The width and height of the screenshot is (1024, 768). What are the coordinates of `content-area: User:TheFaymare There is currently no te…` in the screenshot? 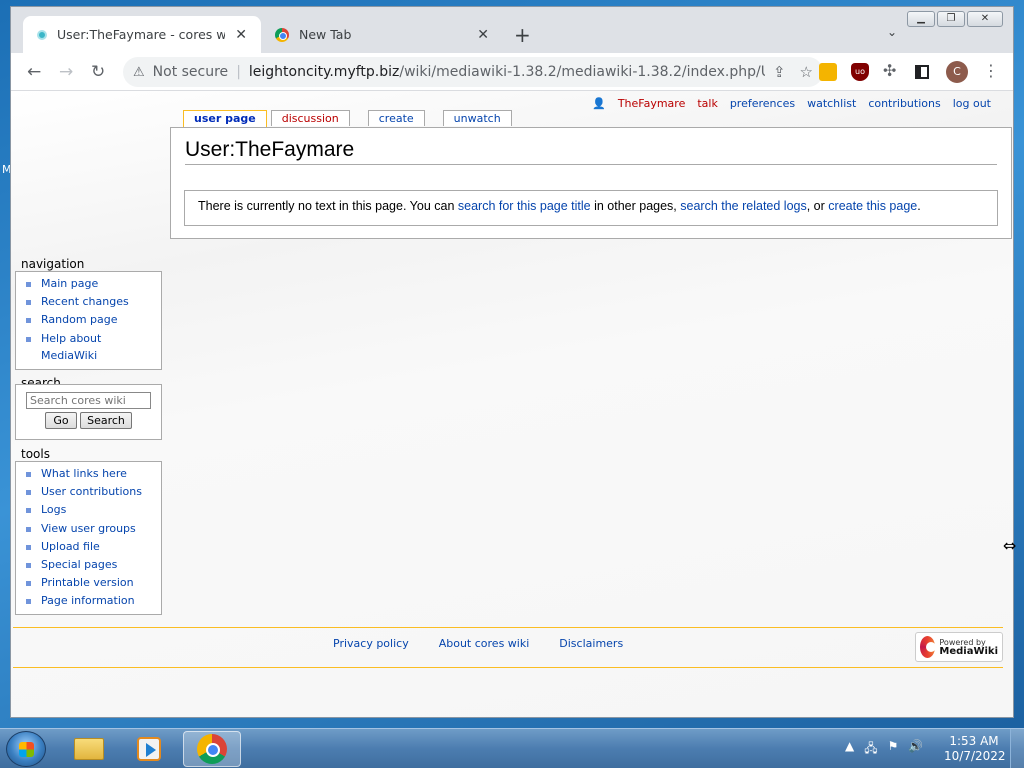 It's located at (591, 183).